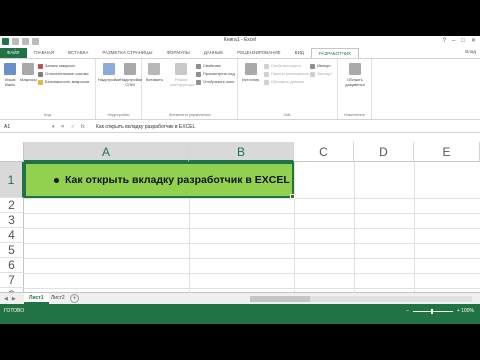  Describe the element at coordinates (14, 299) in the screenshot. I see `sheet-next-icon: ▶` at that location.